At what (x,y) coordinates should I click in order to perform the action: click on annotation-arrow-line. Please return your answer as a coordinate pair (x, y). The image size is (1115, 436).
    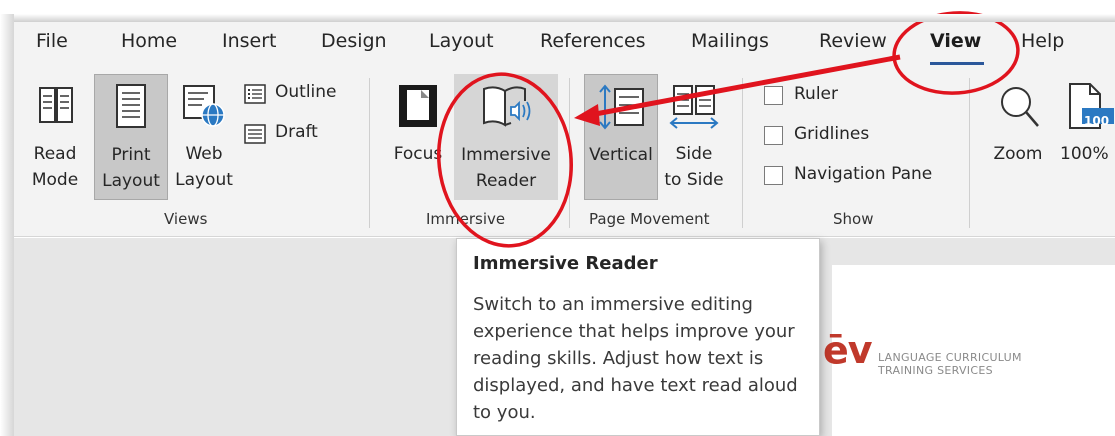
    Looking at the image, I should click on (745, 86).